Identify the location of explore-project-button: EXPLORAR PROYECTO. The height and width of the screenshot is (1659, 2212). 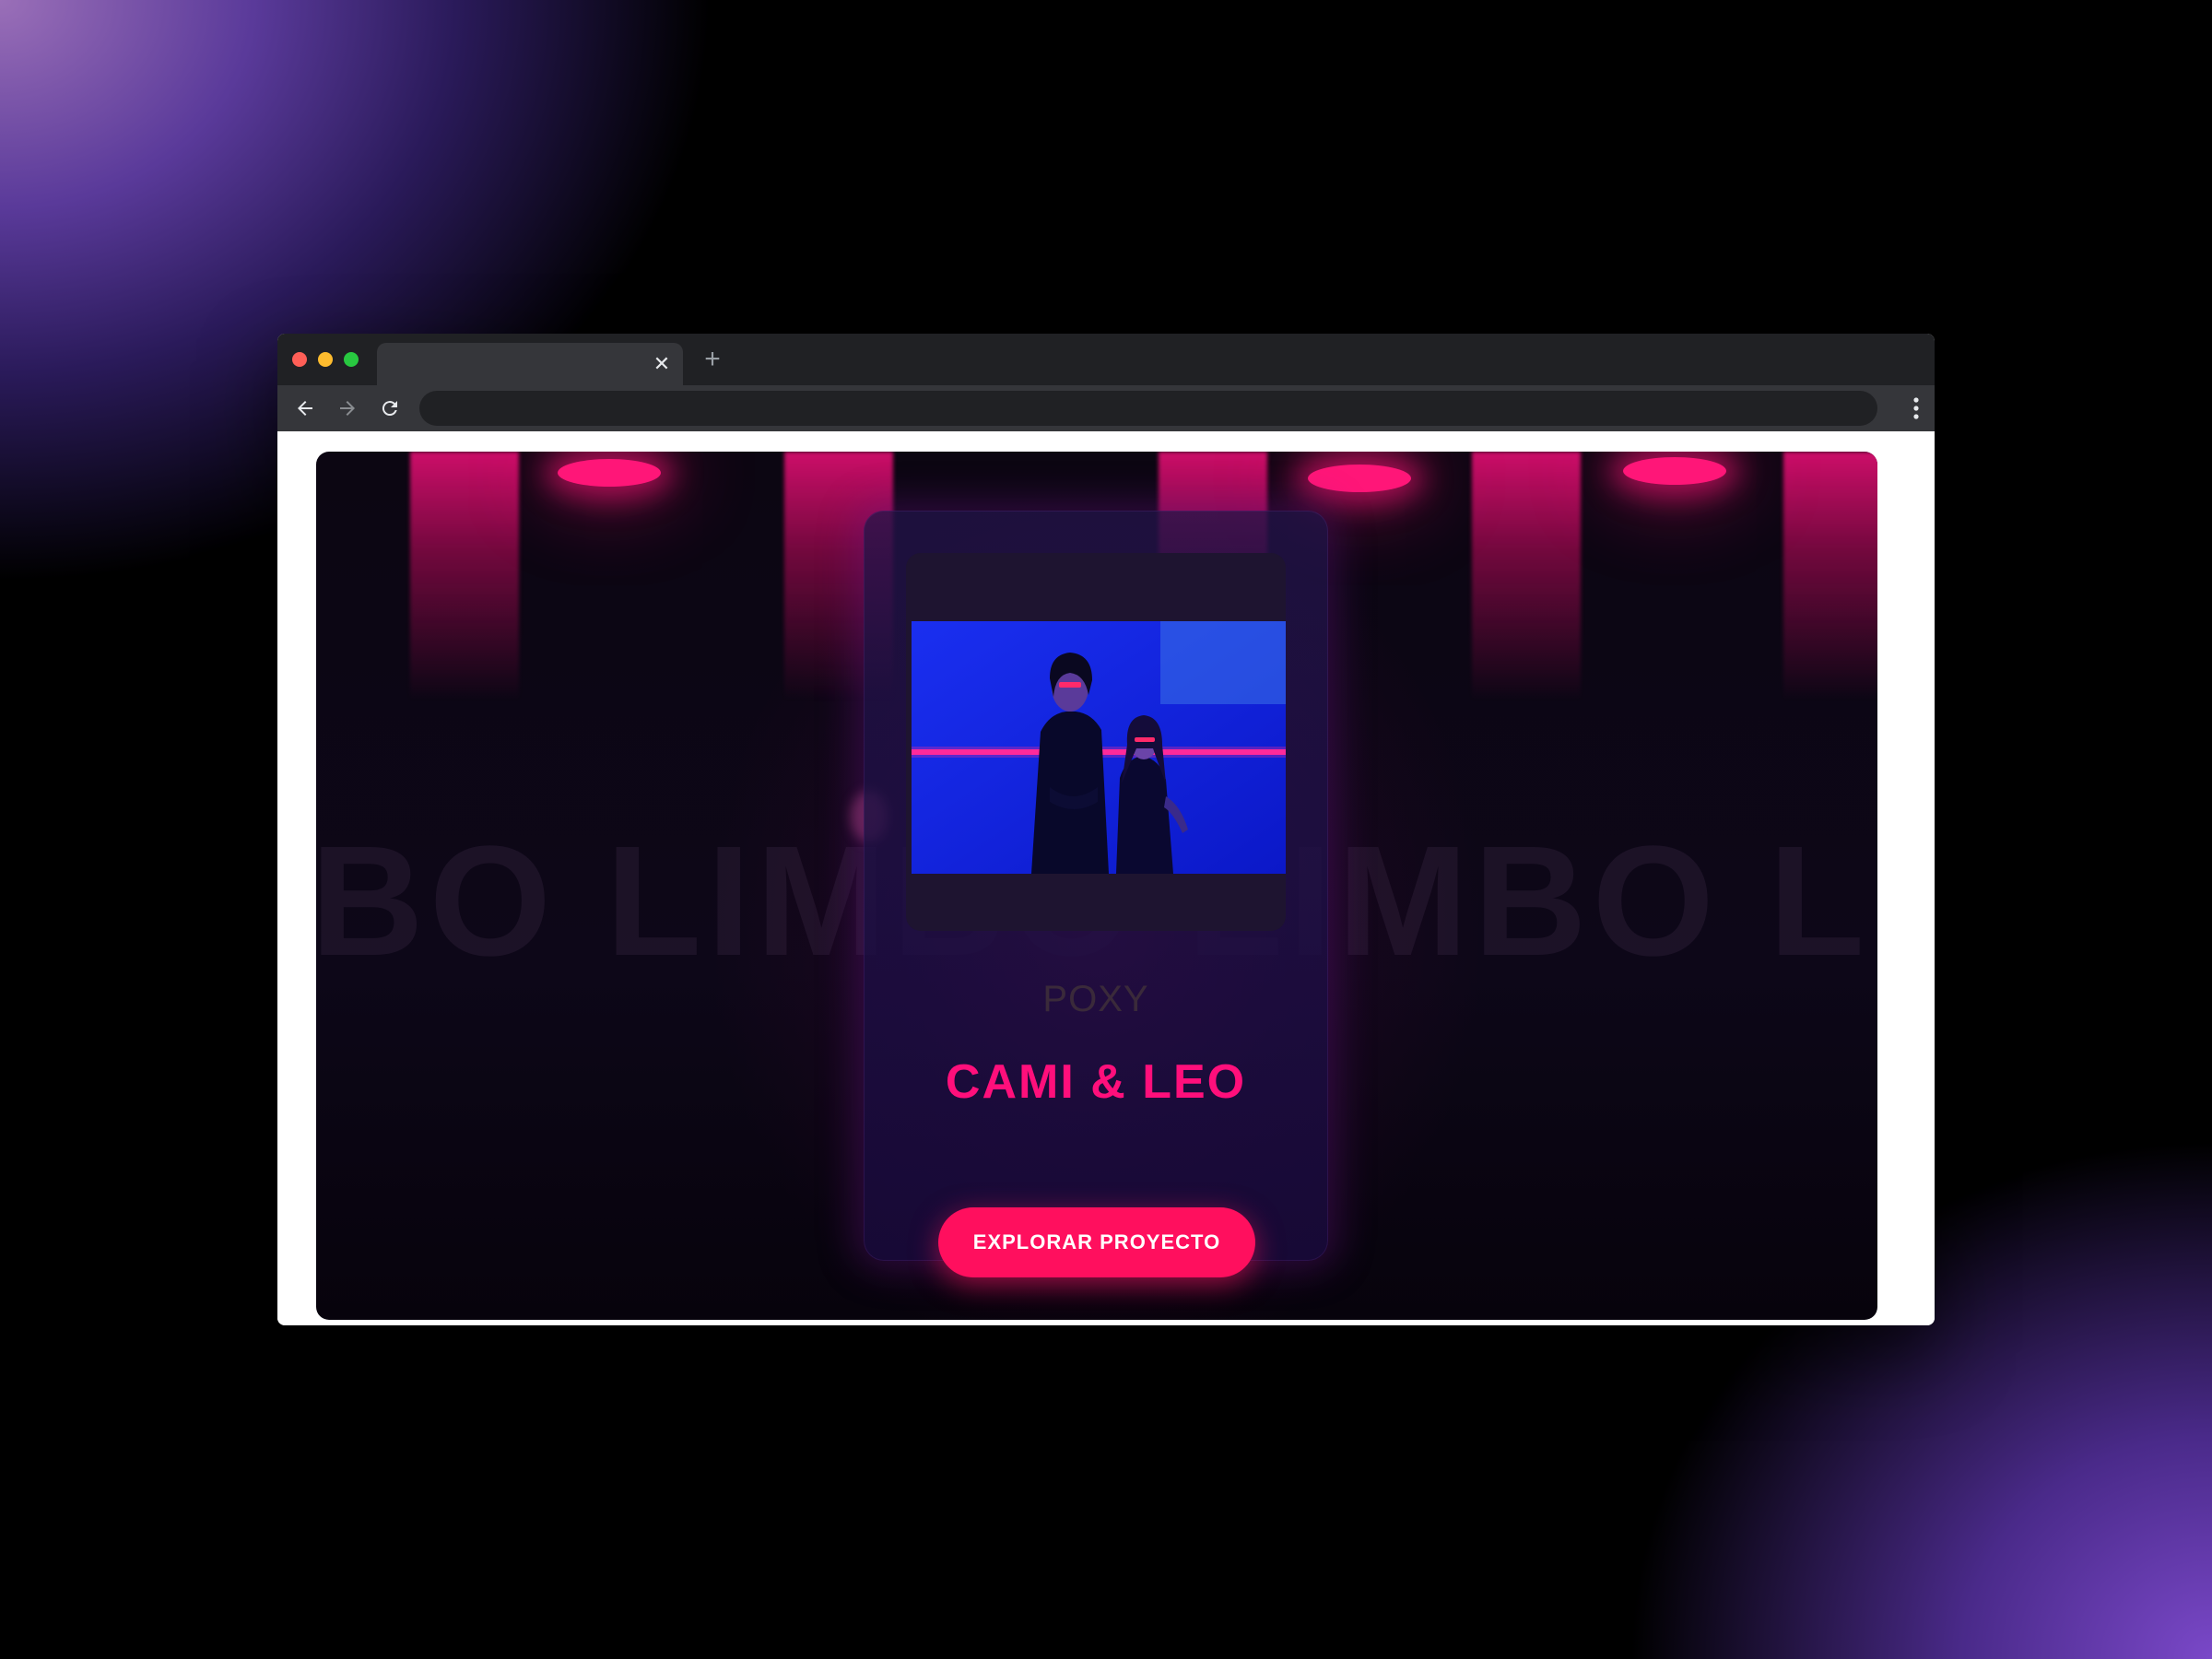
(1096, 1242).